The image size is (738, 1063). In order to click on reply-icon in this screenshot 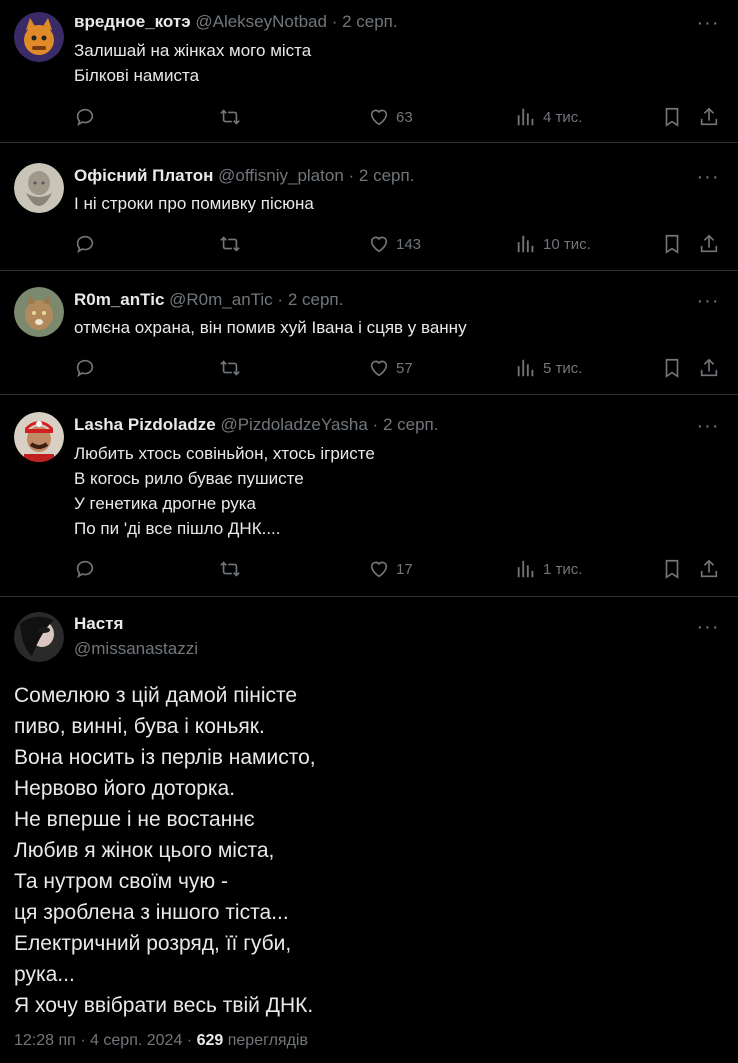, I will do `click(85, 117)`.